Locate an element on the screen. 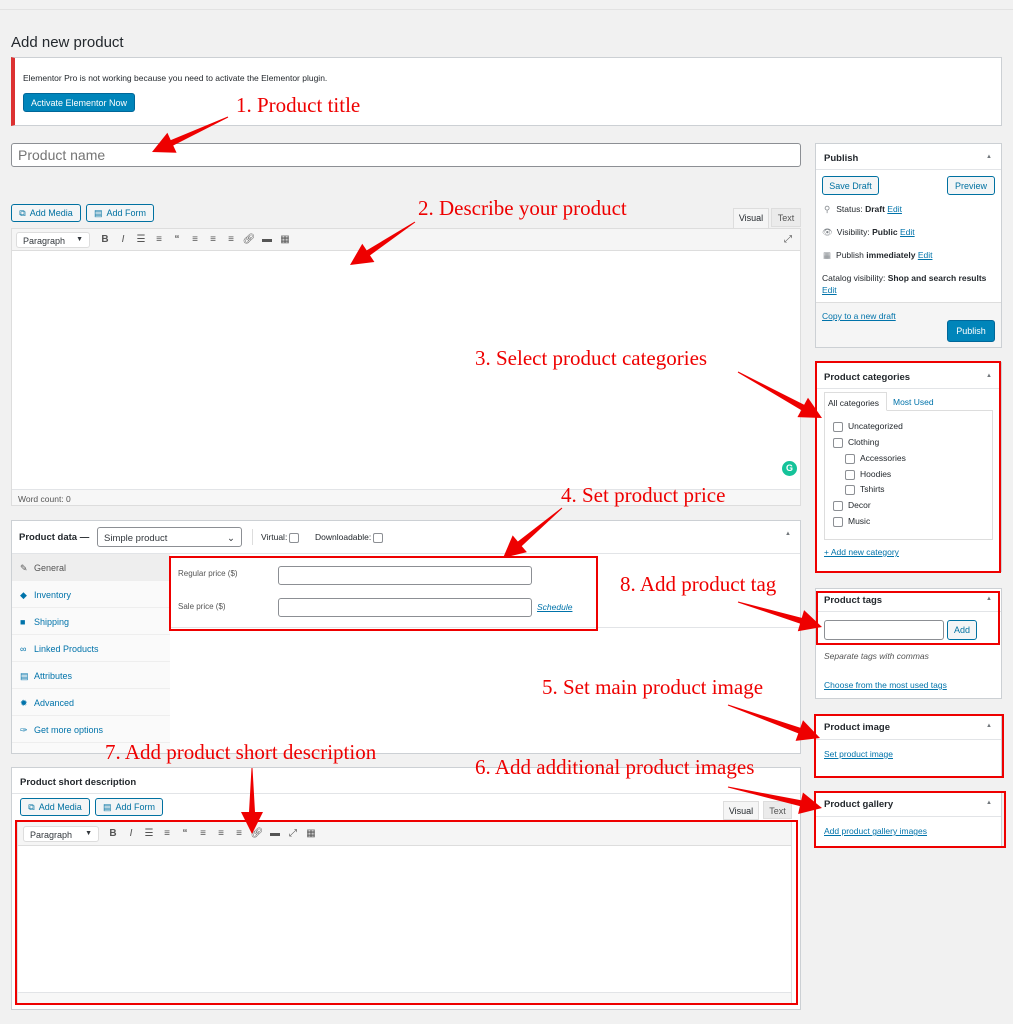 The height and width of the screenshot is (1024, 1013). annotation-main-image: 5. Set main product image is located at coordinates (653, 687).